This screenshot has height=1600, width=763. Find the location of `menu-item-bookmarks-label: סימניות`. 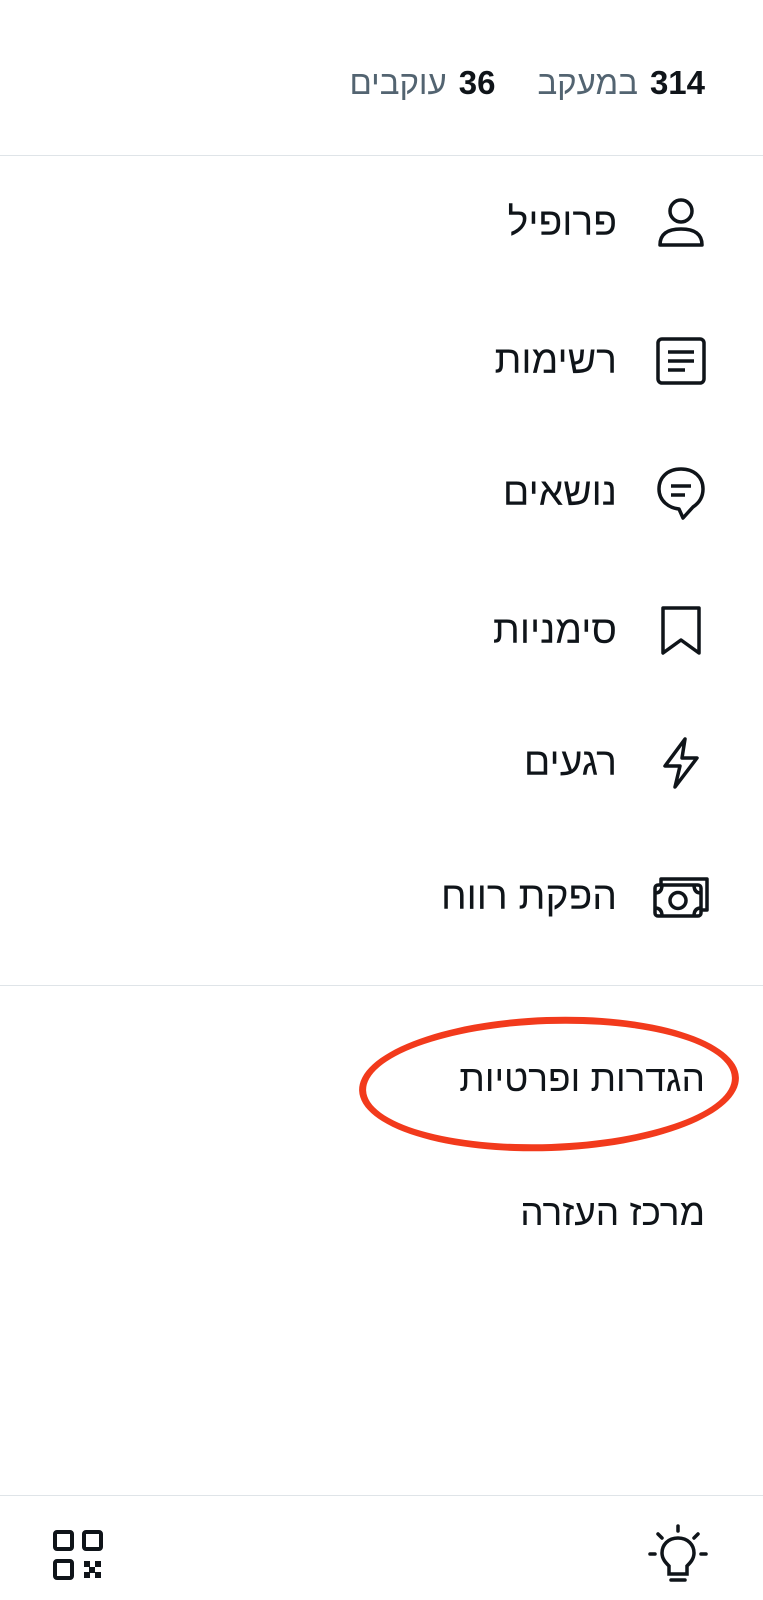

menu-item-bookmarks-label: סימניות is located at coordinates (554, 630).